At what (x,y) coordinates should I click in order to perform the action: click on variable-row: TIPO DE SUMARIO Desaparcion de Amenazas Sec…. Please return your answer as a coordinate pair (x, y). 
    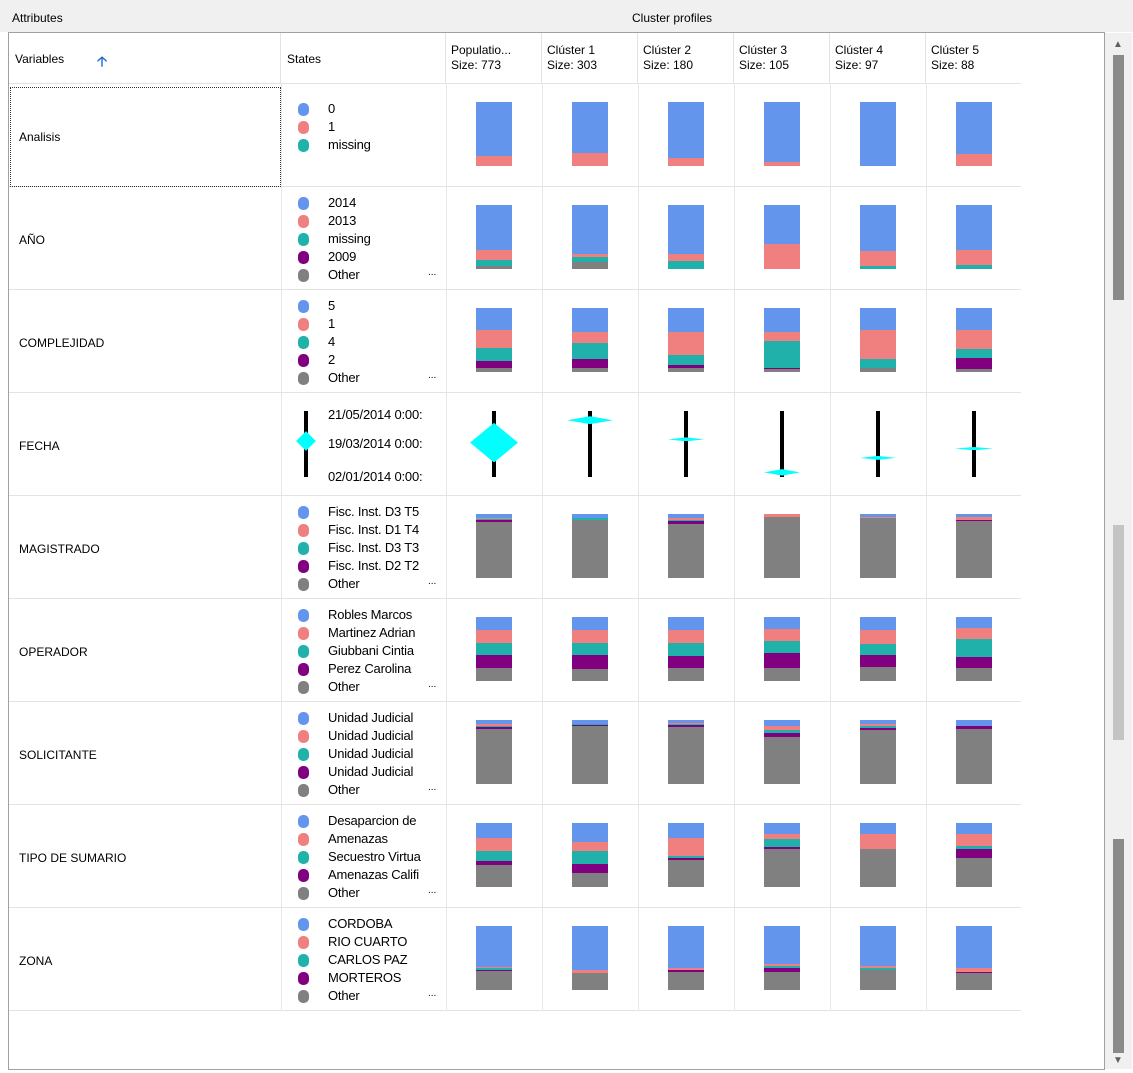
    Looking at the image, I should click on (515, 856).